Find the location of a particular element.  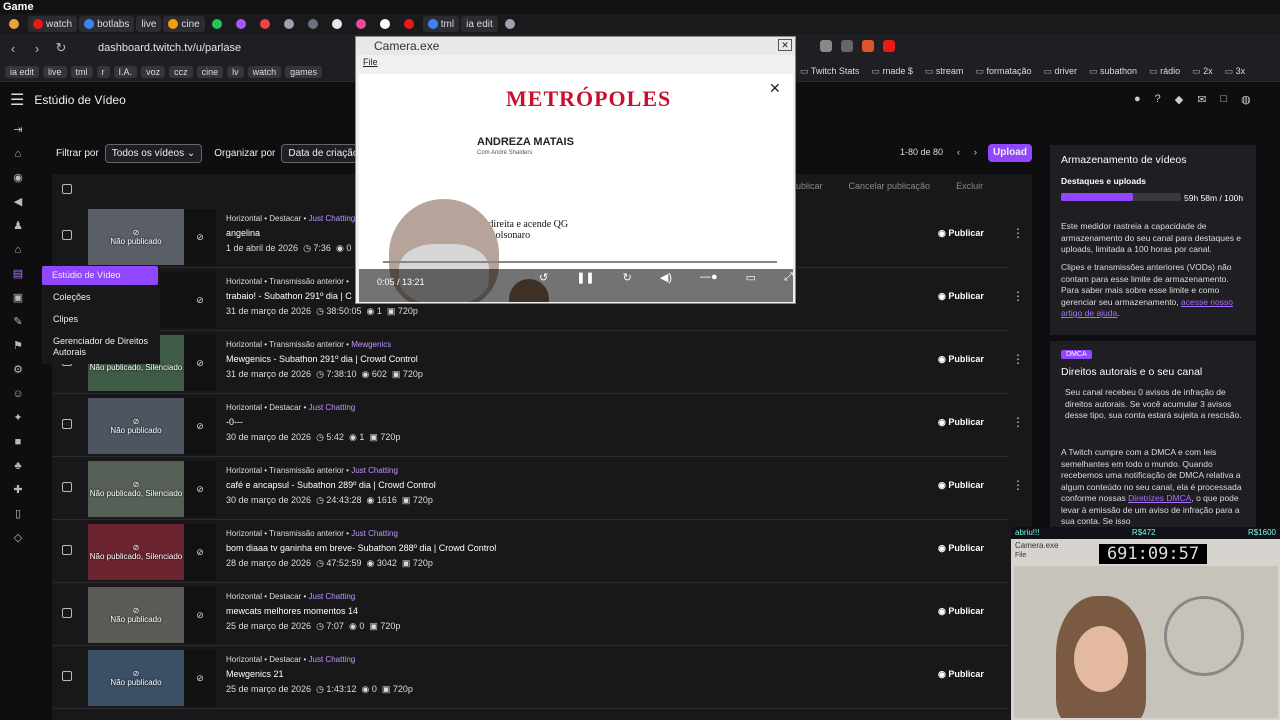

help-icon: ? is located at coordinates (1158, 99).